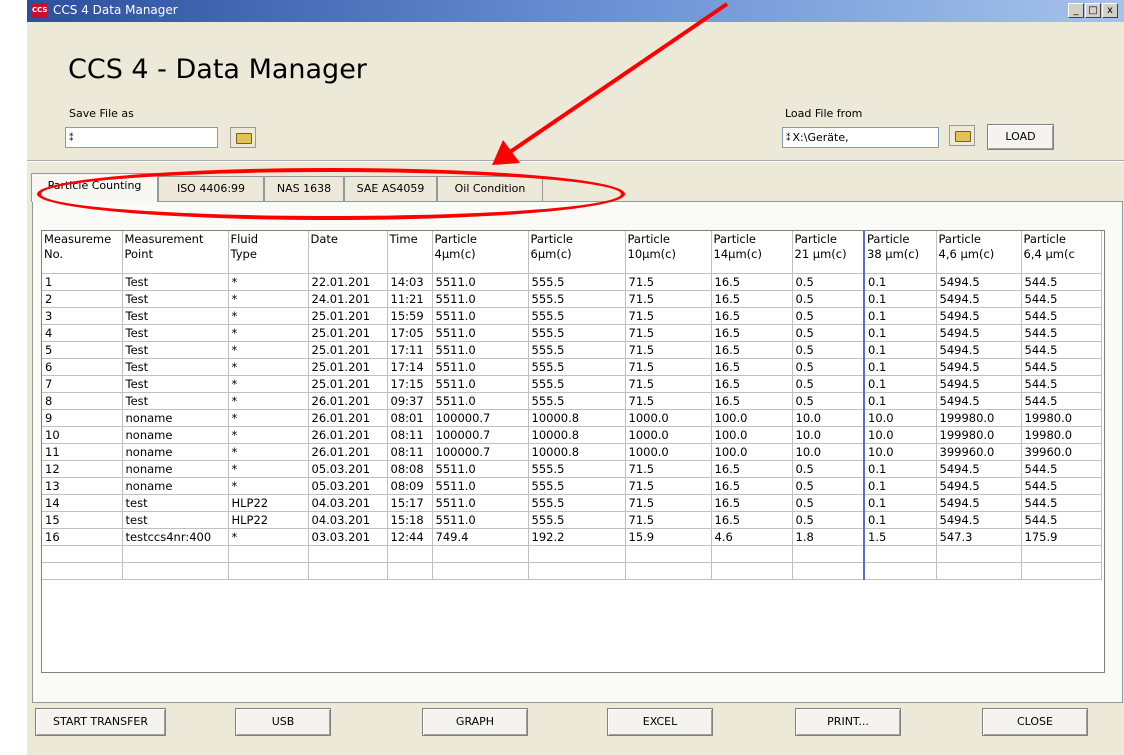  What do you see at coordinates (1061, 384) in the screenshot?
I see `table-cell: 544.5` at bounding box center [1061, 384].